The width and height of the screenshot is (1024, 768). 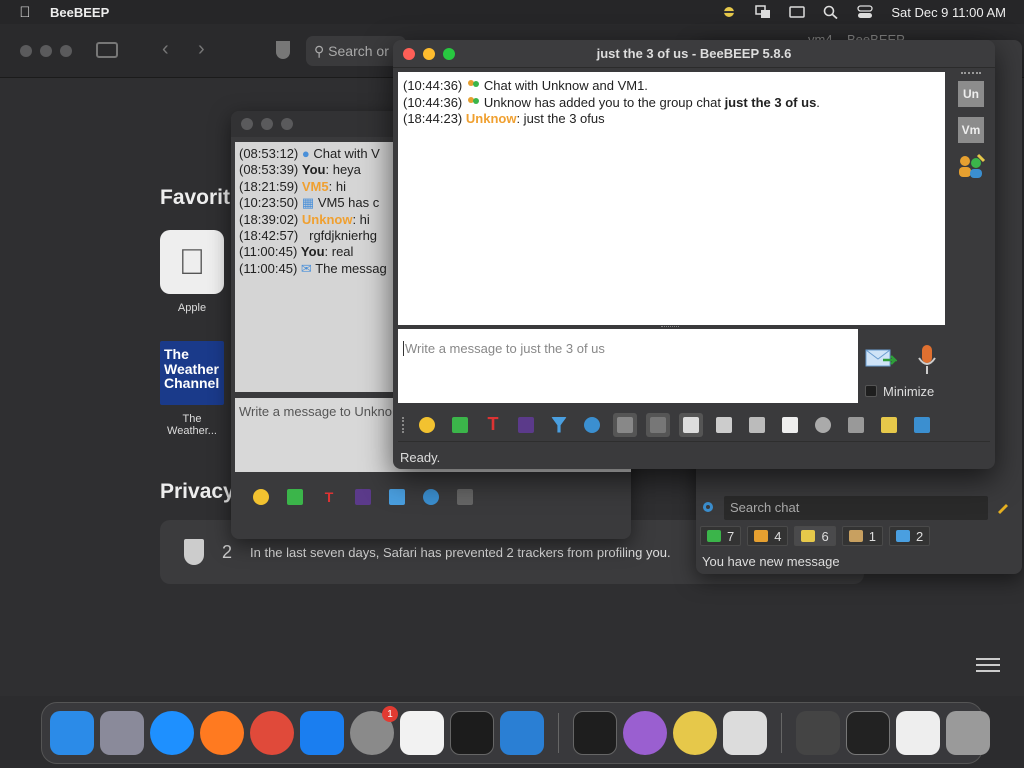 What do you see at coordinates (856, 425) in the screenshot?
I see `save-chat-icon` at bounding box center [856, 425].